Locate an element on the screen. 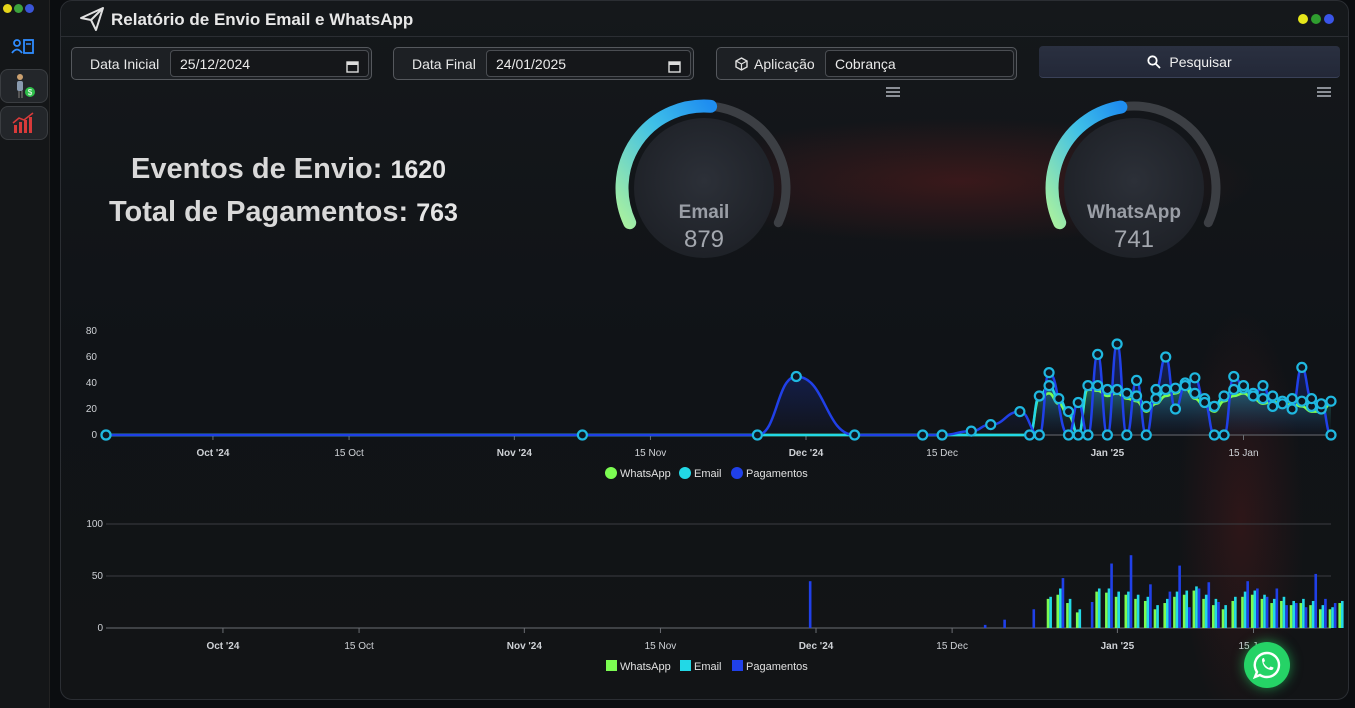 The height and width of the screenshot is (708, 1355). whatsapp-floating-button is located at coordinates (1267, 665).